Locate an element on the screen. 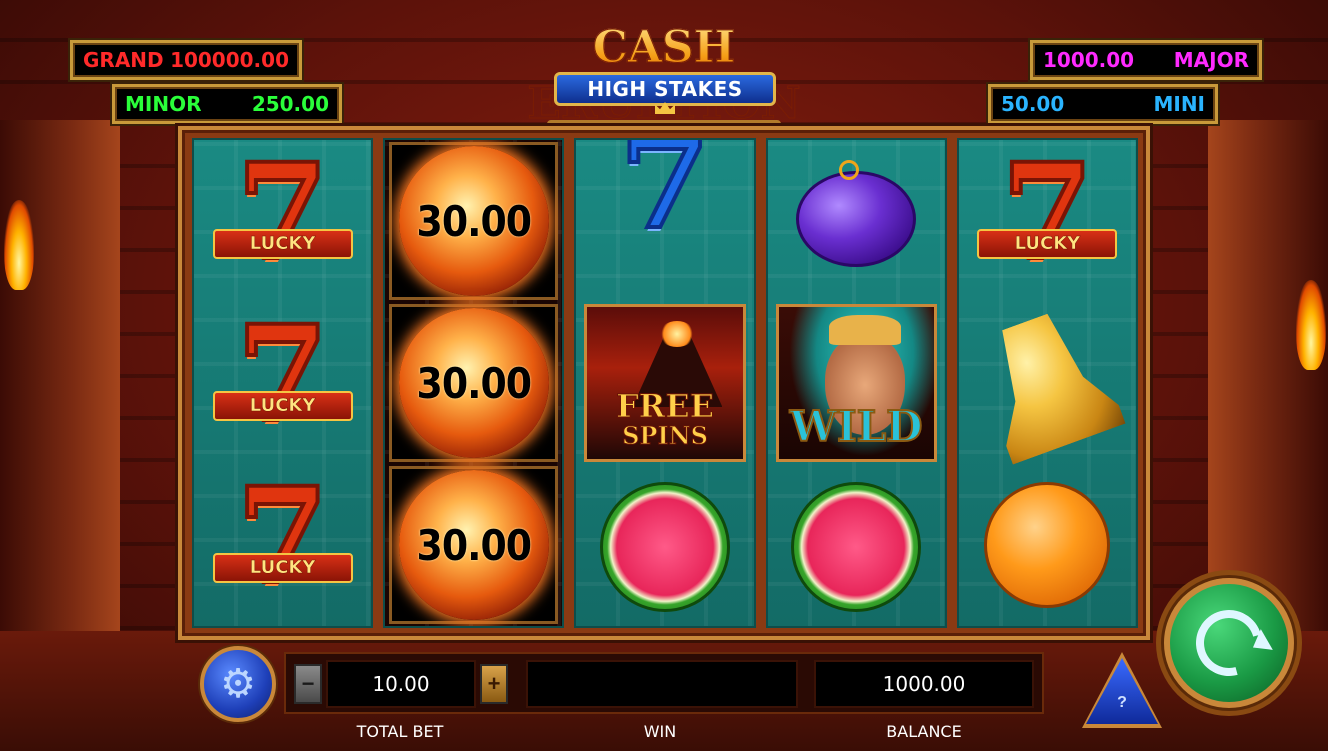 Image resolution: width=1328 pixels, height=751 pixels. minor-label: MINOR is located at coordinates (163, 104).